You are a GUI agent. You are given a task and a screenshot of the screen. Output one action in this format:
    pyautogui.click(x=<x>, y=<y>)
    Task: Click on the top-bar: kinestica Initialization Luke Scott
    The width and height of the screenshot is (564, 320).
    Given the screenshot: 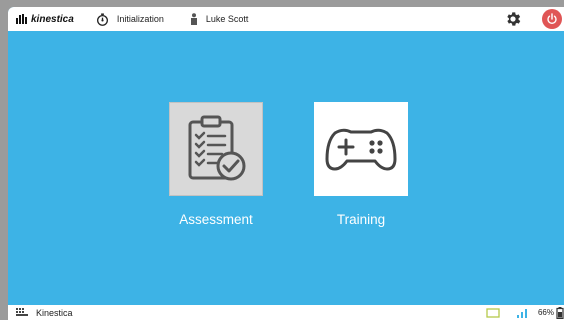 What is the action you would take?
    pyautogui.click(x=286, y=19)
    